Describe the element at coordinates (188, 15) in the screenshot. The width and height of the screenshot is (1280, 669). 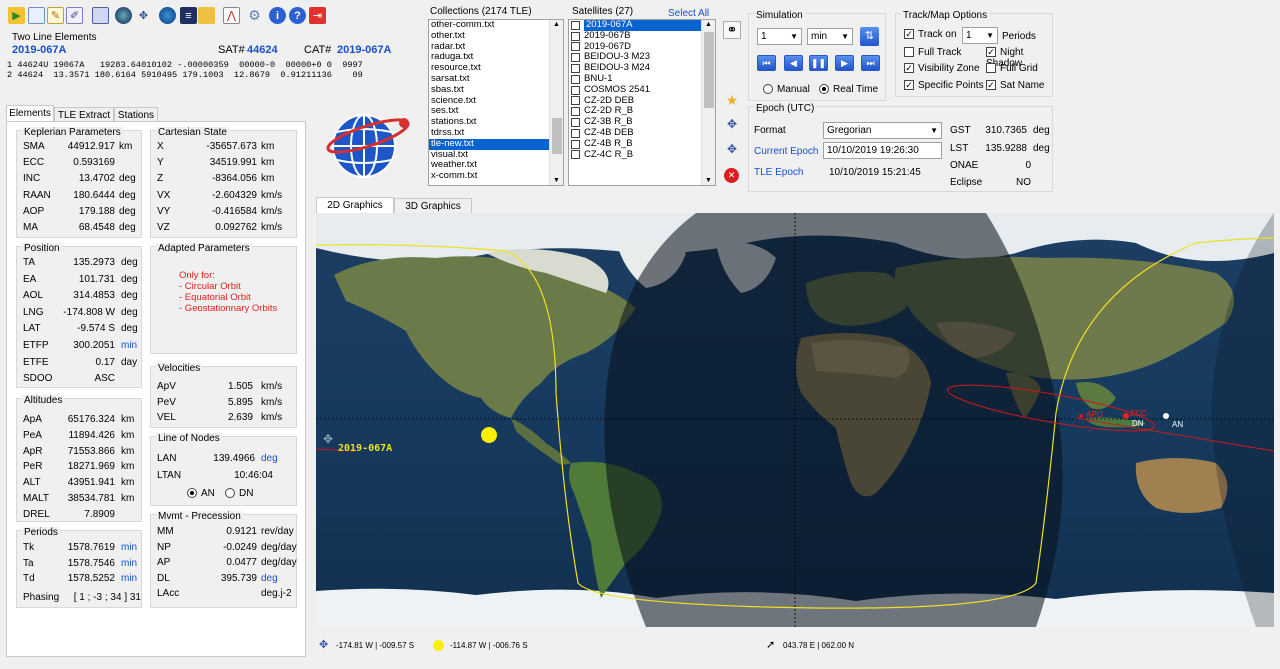
I see `list-icon: ≡` at that location.